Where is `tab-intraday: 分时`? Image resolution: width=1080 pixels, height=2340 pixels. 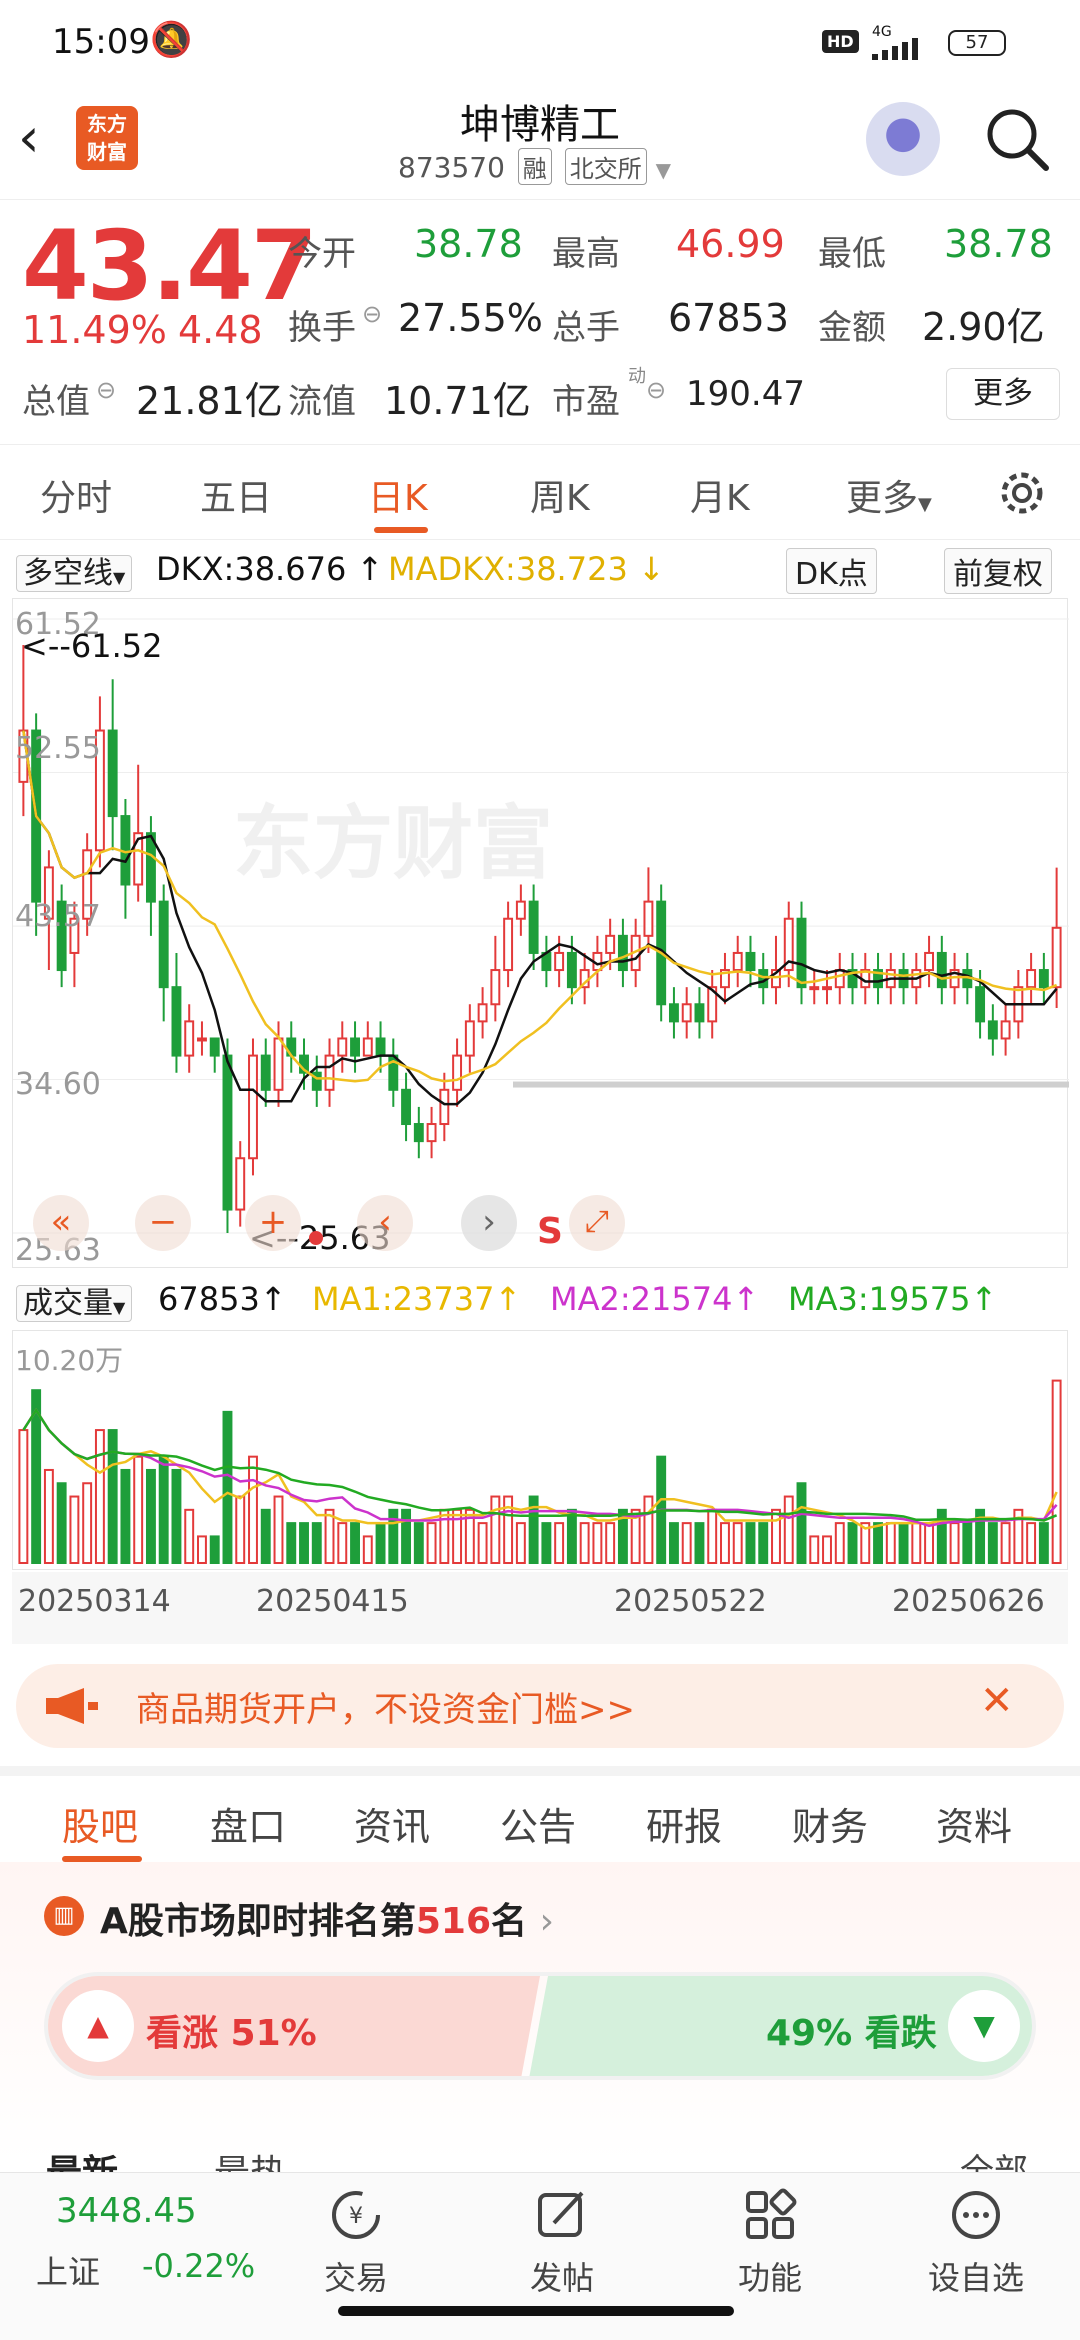
tab-intraday: 分时 is located at coordinates (76, 495).